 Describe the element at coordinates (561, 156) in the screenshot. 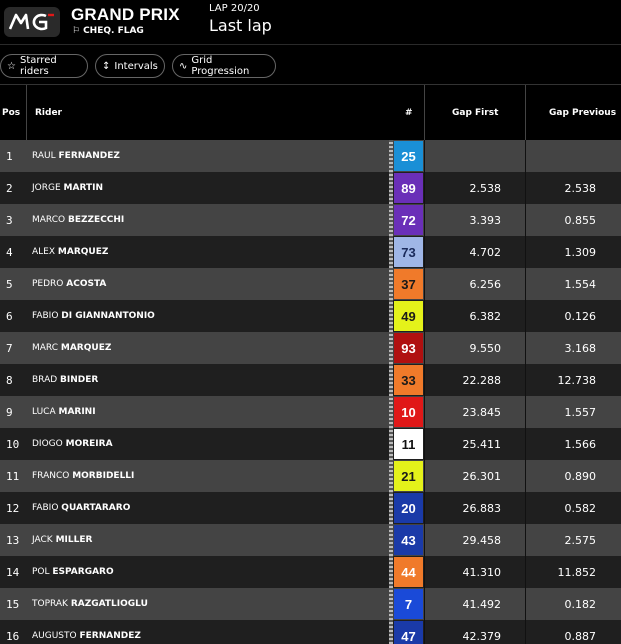

I see `row-gap-previous` at that location.